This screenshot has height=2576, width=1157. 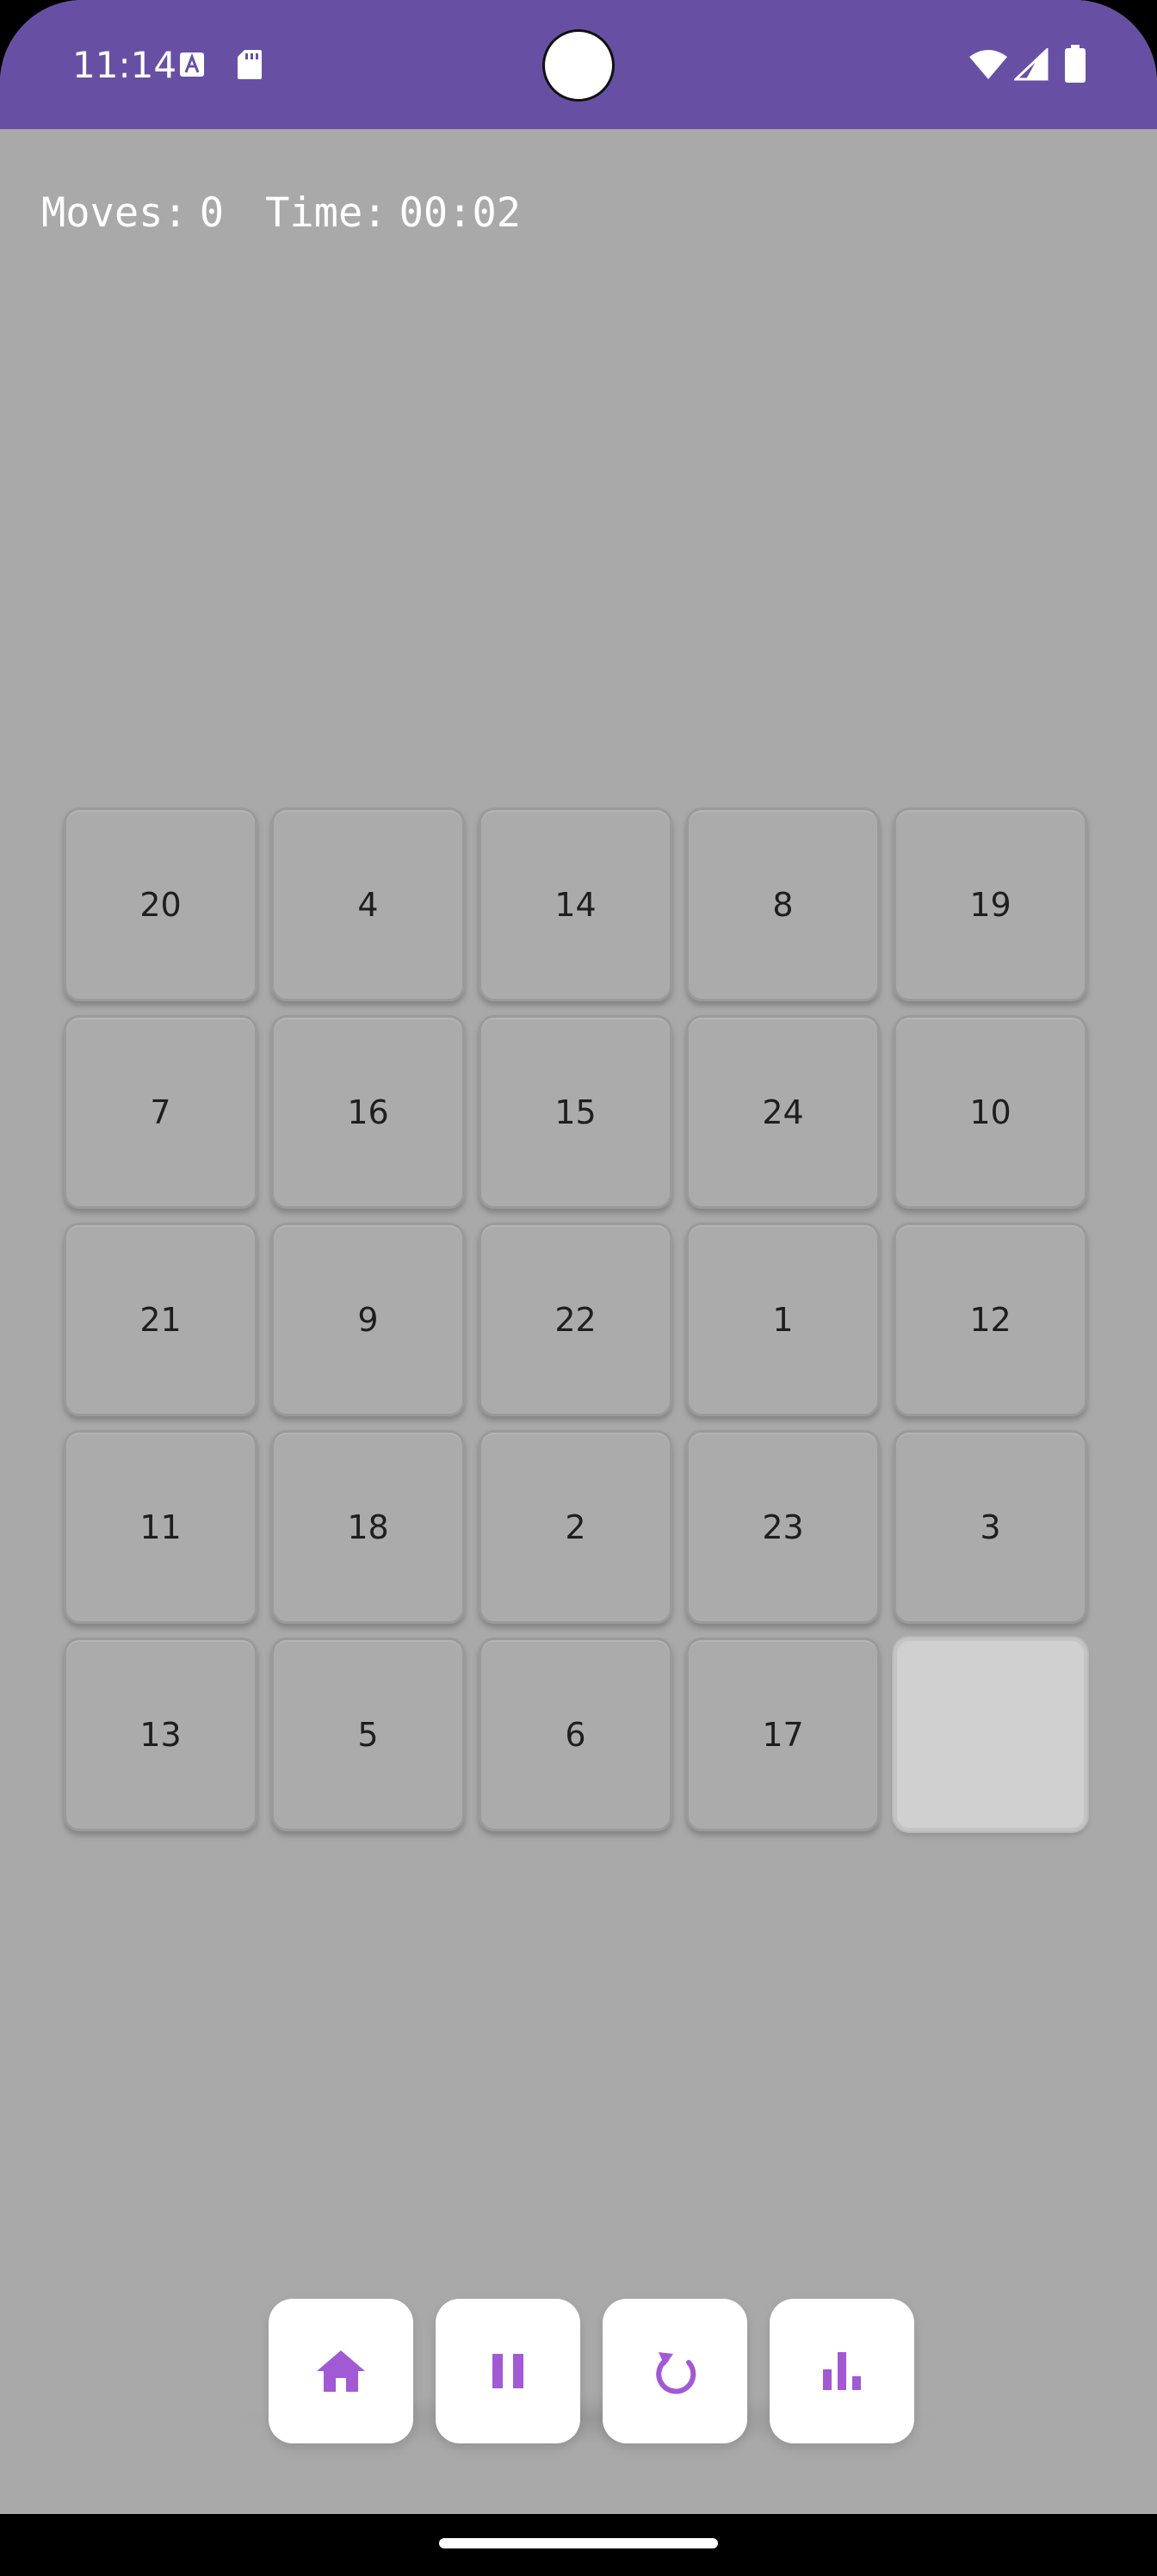 I want to click on bar-chart-icon, so click(x=842, y=2371).